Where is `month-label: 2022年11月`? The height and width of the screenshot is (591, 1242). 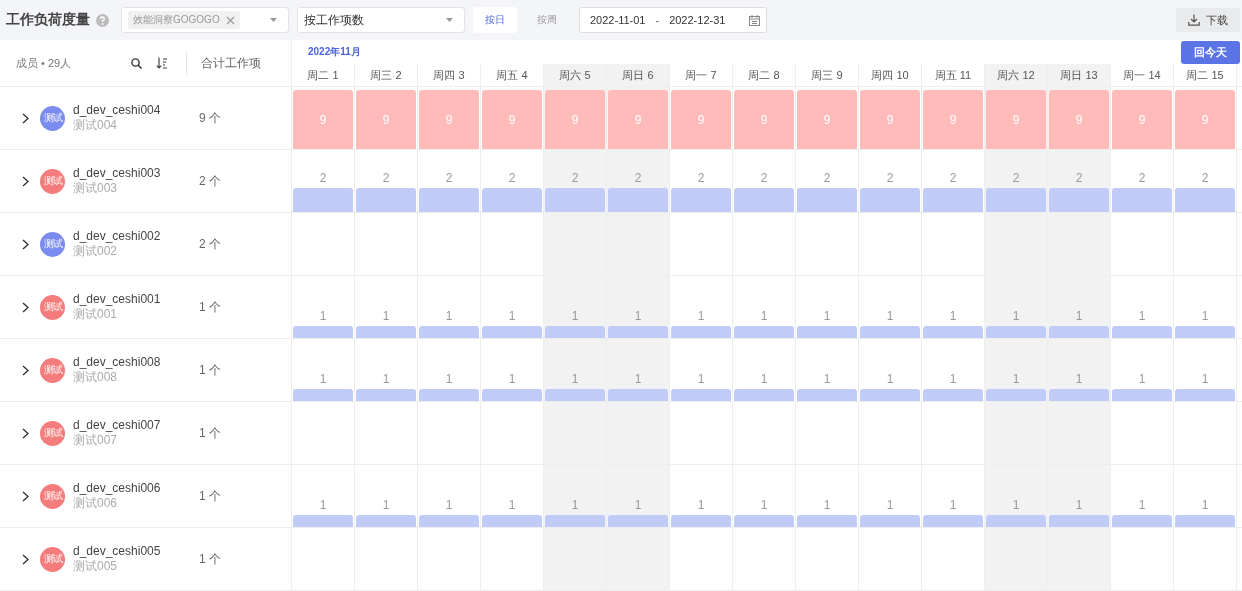 month-label: 2022年11月 is located at coordinates (334, 52).